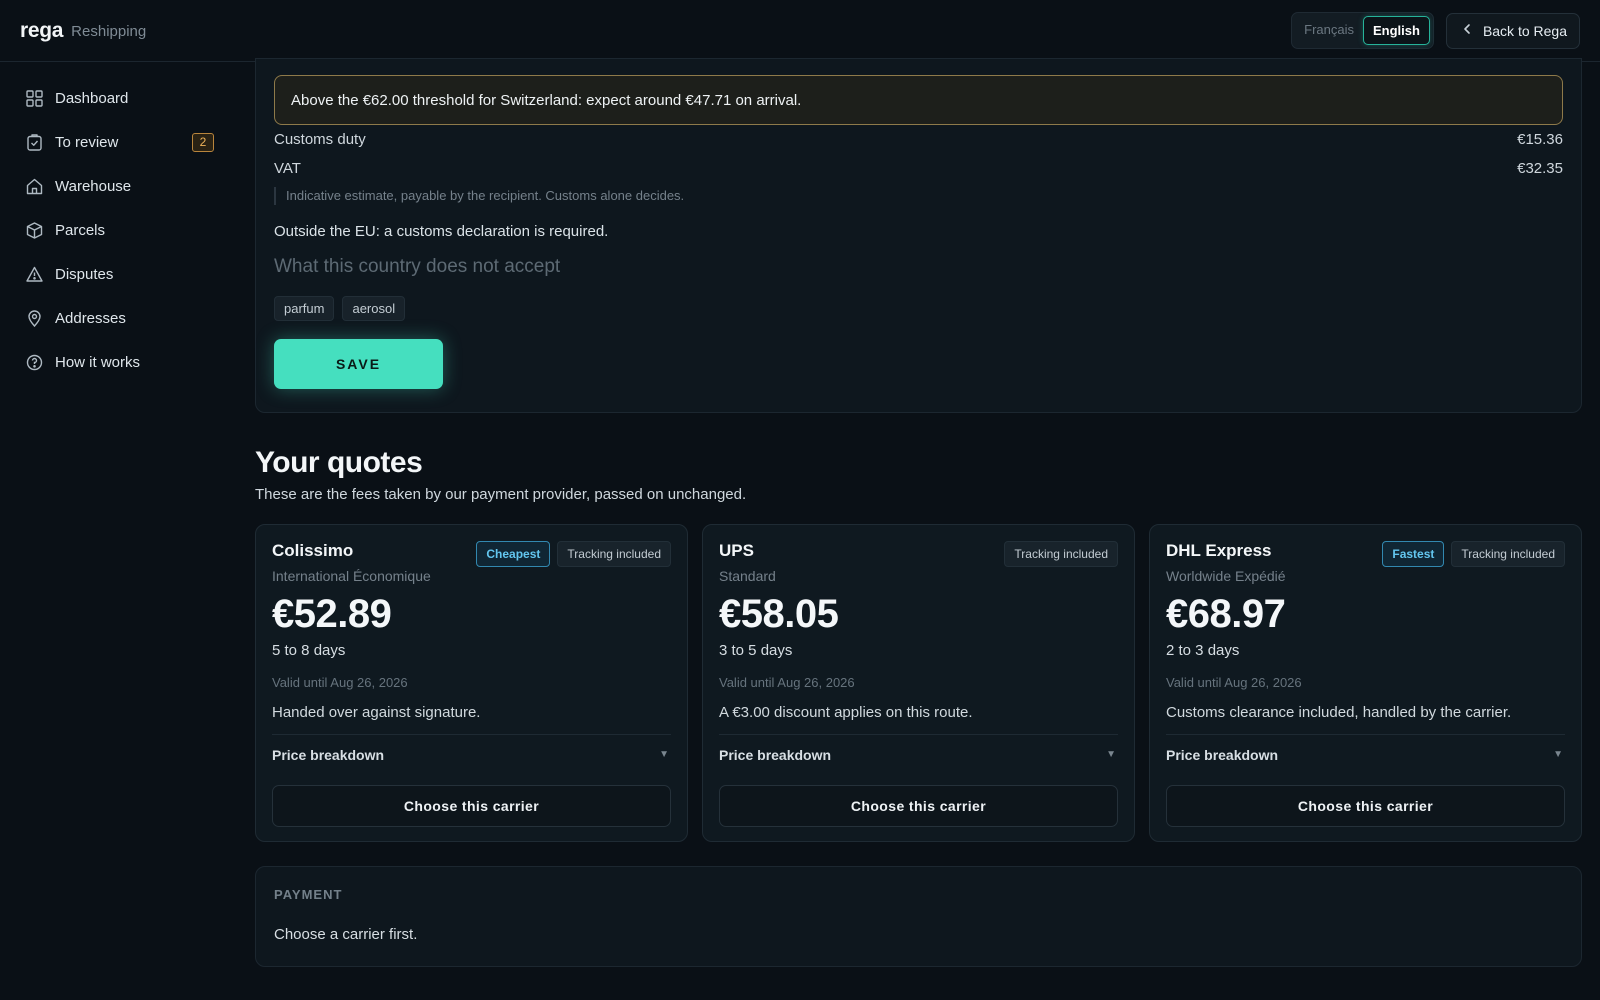 Image resolution: width=1600 pixels, height=1000 pixels. What do you see at coordinates (756, 650) in the screenshot?
I see `delivery-days: 3 to 5 days` at bounding box center [756, 650].